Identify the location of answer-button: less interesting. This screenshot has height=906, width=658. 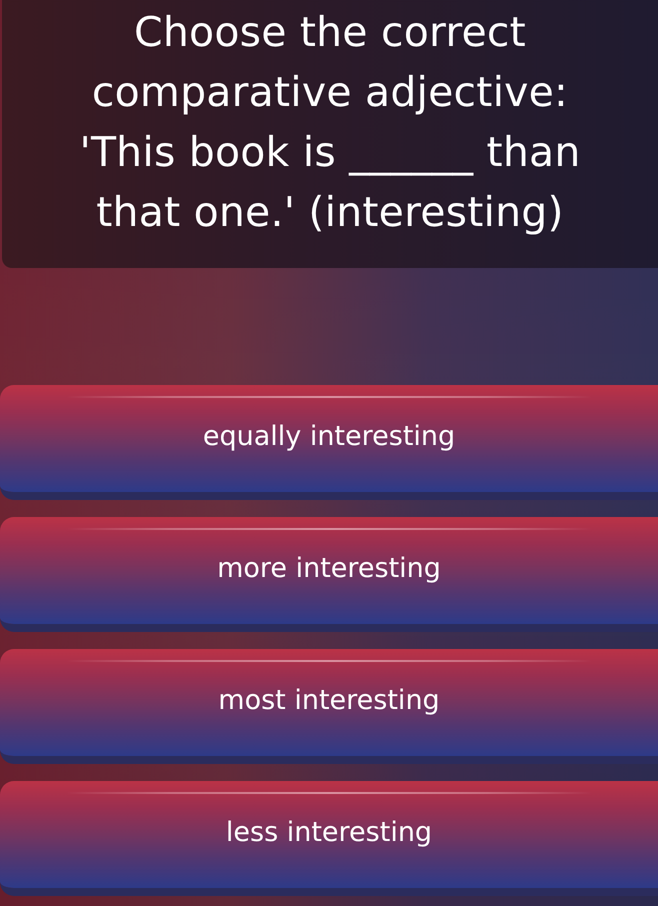
(329, 838).